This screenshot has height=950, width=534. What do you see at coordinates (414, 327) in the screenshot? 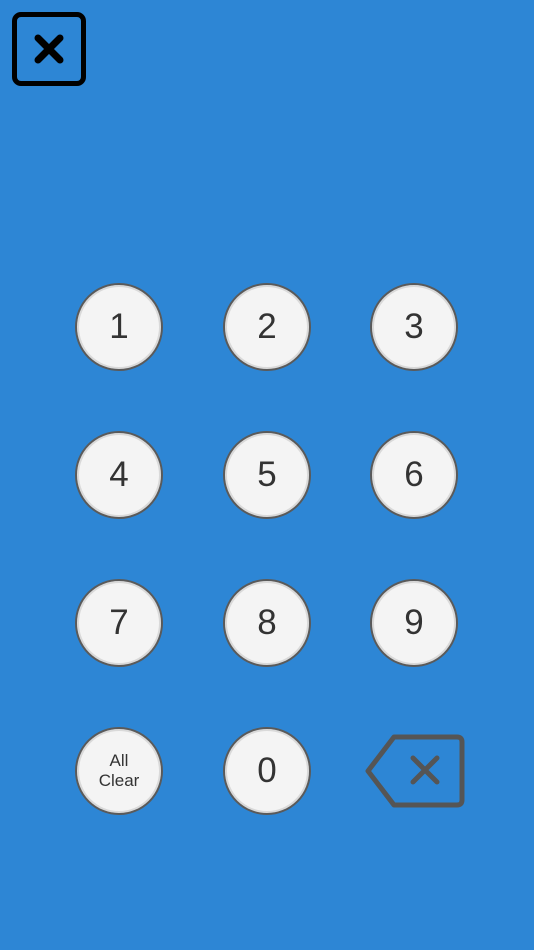
I see `key-3: 3` at bounding box center [414, 327].